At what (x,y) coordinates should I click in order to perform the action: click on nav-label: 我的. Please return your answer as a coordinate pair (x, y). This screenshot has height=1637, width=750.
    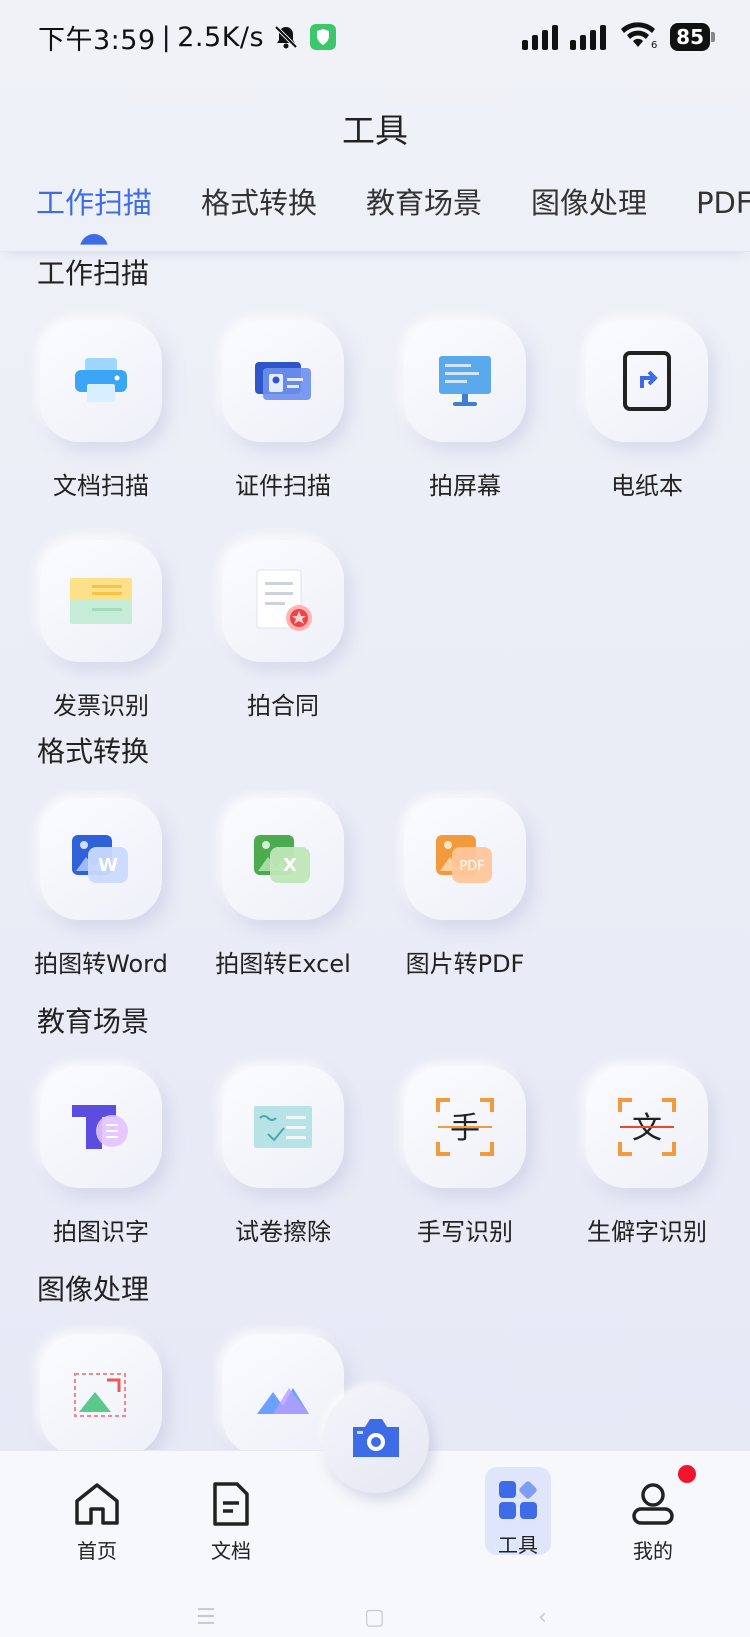
    Looking at the image, I should click on (653, 1551).